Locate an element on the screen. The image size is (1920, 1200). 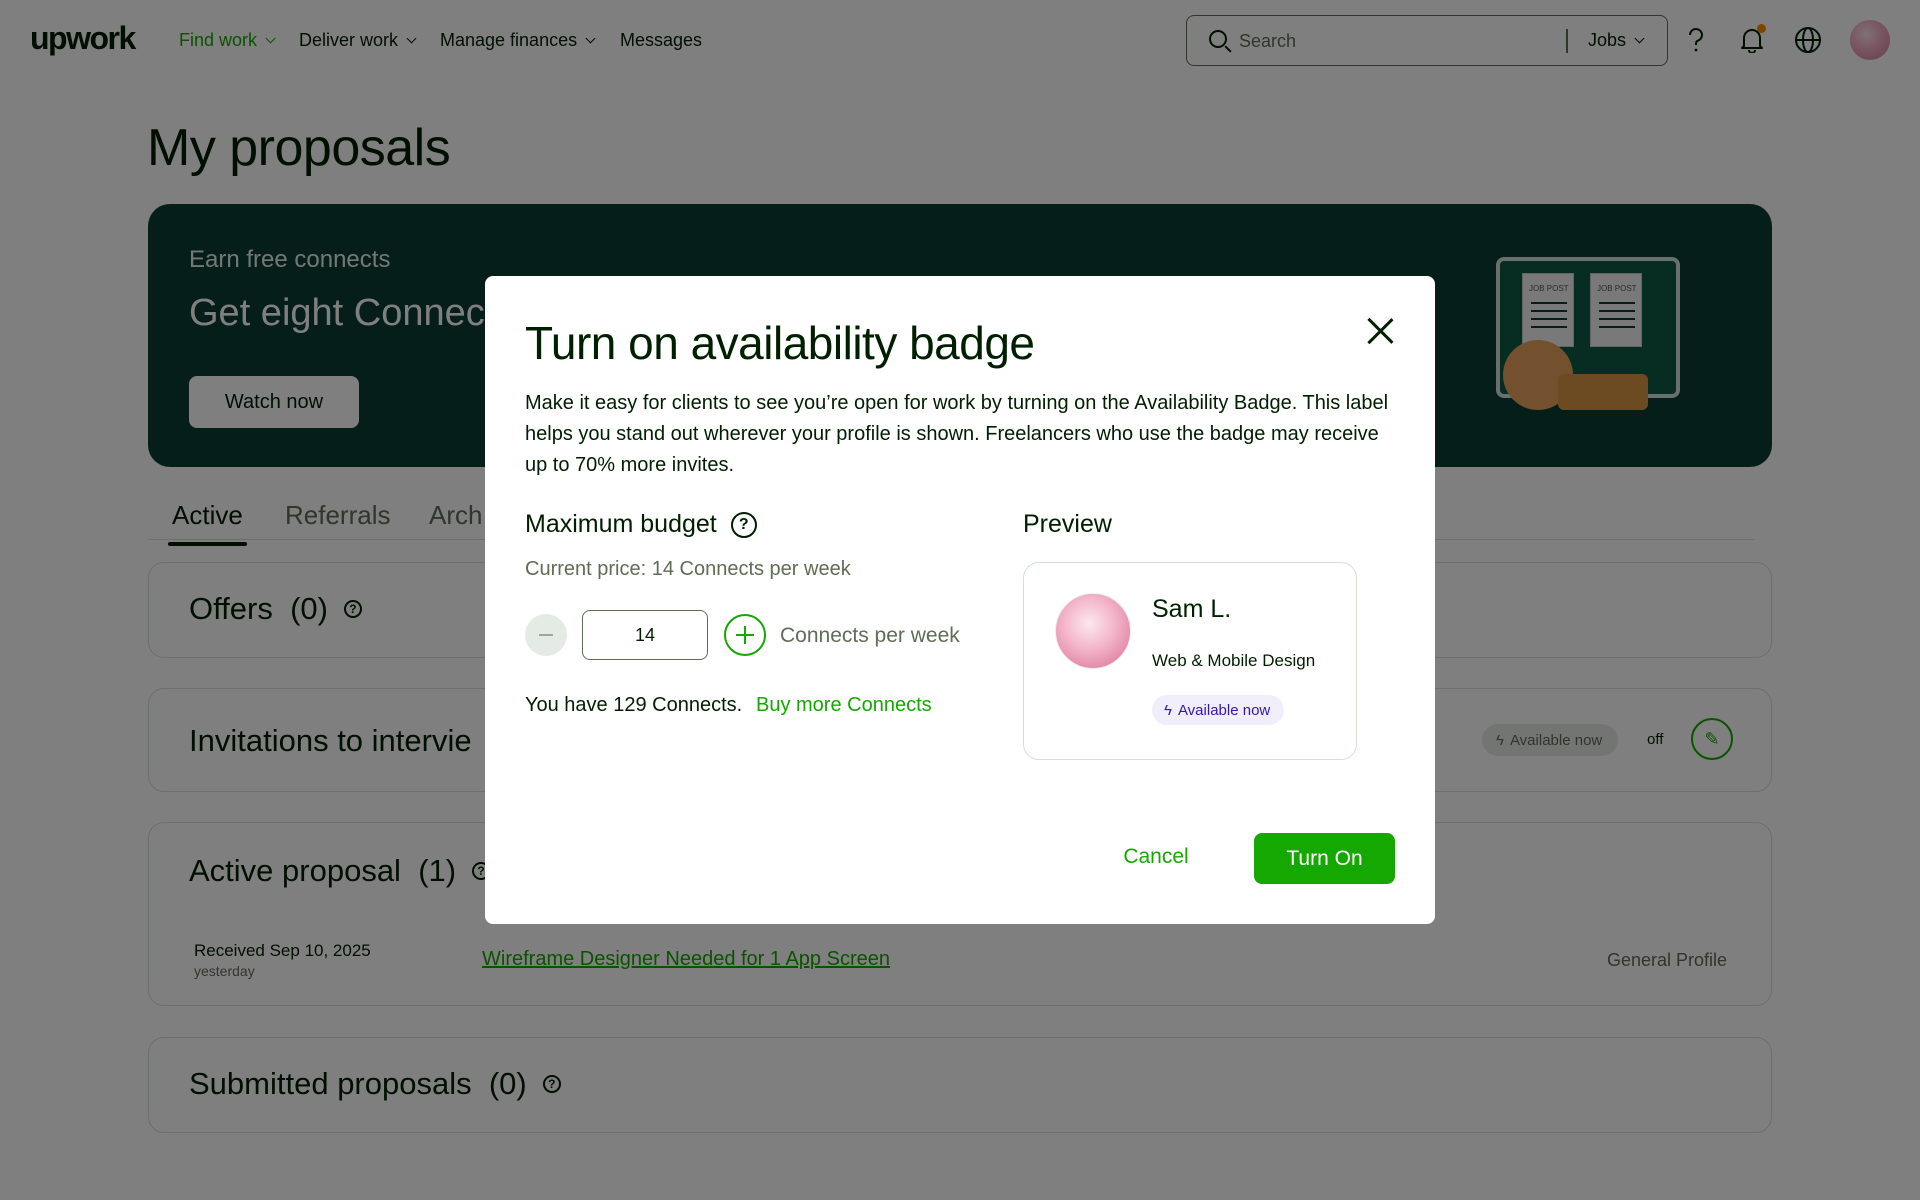
preview-availability-badge: ϟ Available now is located at coordinates (1218, 710).